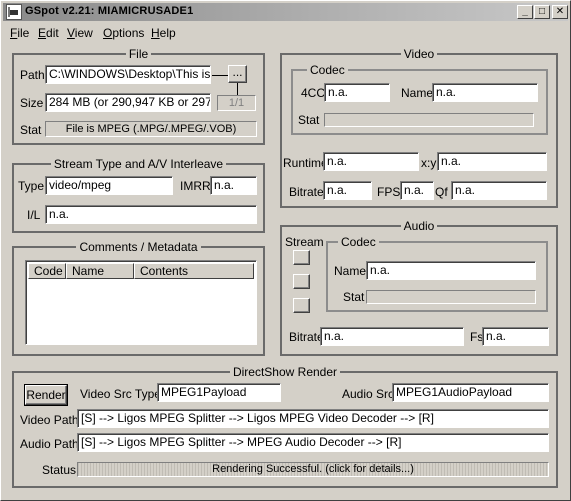 Image resolution: width=571 pixels, height=501 pixels. What do you see at coordinates (309, 120) in the screenshot?
I see `video-stat-label: Stat` at bounding box center [309, 120].